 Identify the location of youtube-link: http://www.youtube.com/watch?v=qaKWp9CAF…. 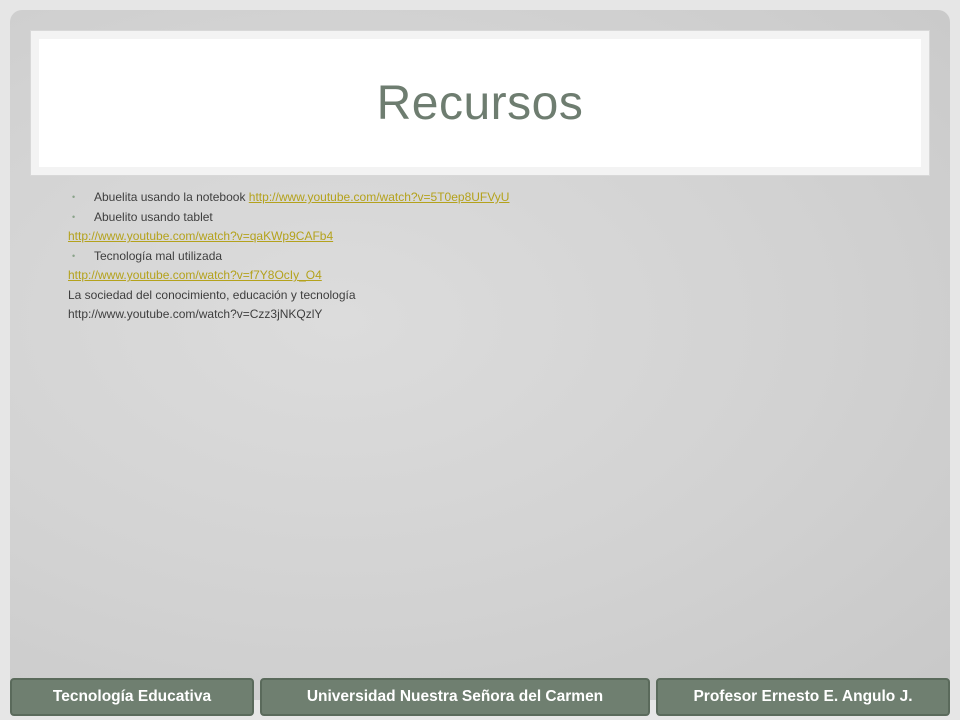
(200, 236).